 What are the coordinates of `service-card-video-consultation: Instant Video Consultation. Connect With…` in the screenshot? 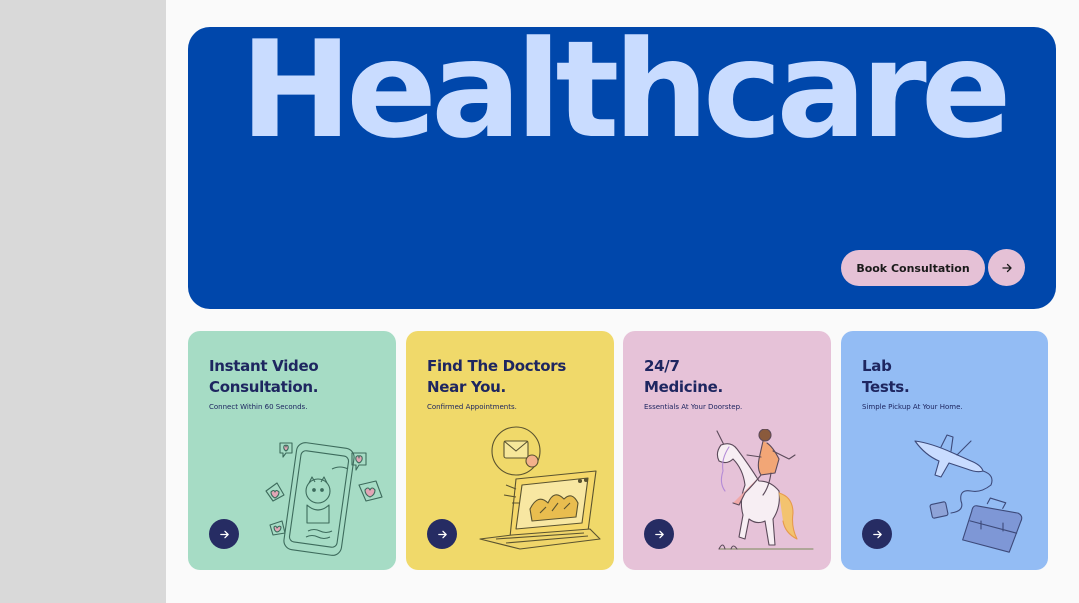 It's located at (292, 450).